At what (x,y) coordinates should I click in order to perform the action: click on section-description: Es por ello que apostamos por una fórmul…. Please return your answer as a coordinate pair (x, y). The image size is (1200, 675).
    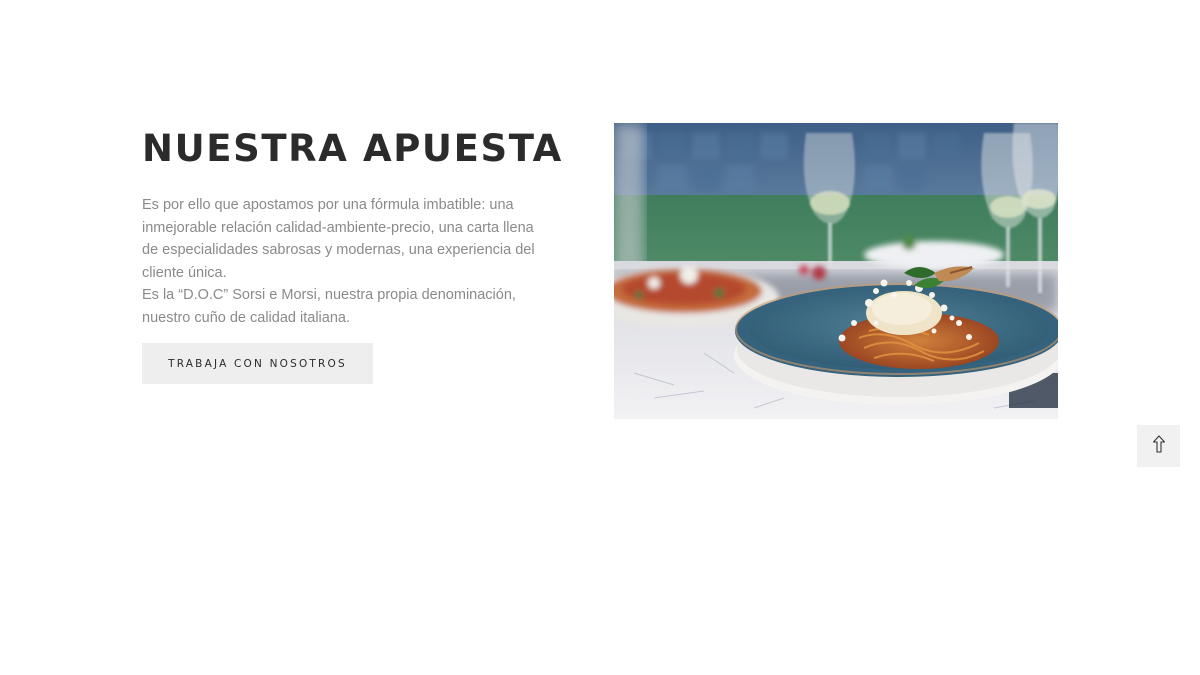
    Looking at the image, I should click on (339, 261).